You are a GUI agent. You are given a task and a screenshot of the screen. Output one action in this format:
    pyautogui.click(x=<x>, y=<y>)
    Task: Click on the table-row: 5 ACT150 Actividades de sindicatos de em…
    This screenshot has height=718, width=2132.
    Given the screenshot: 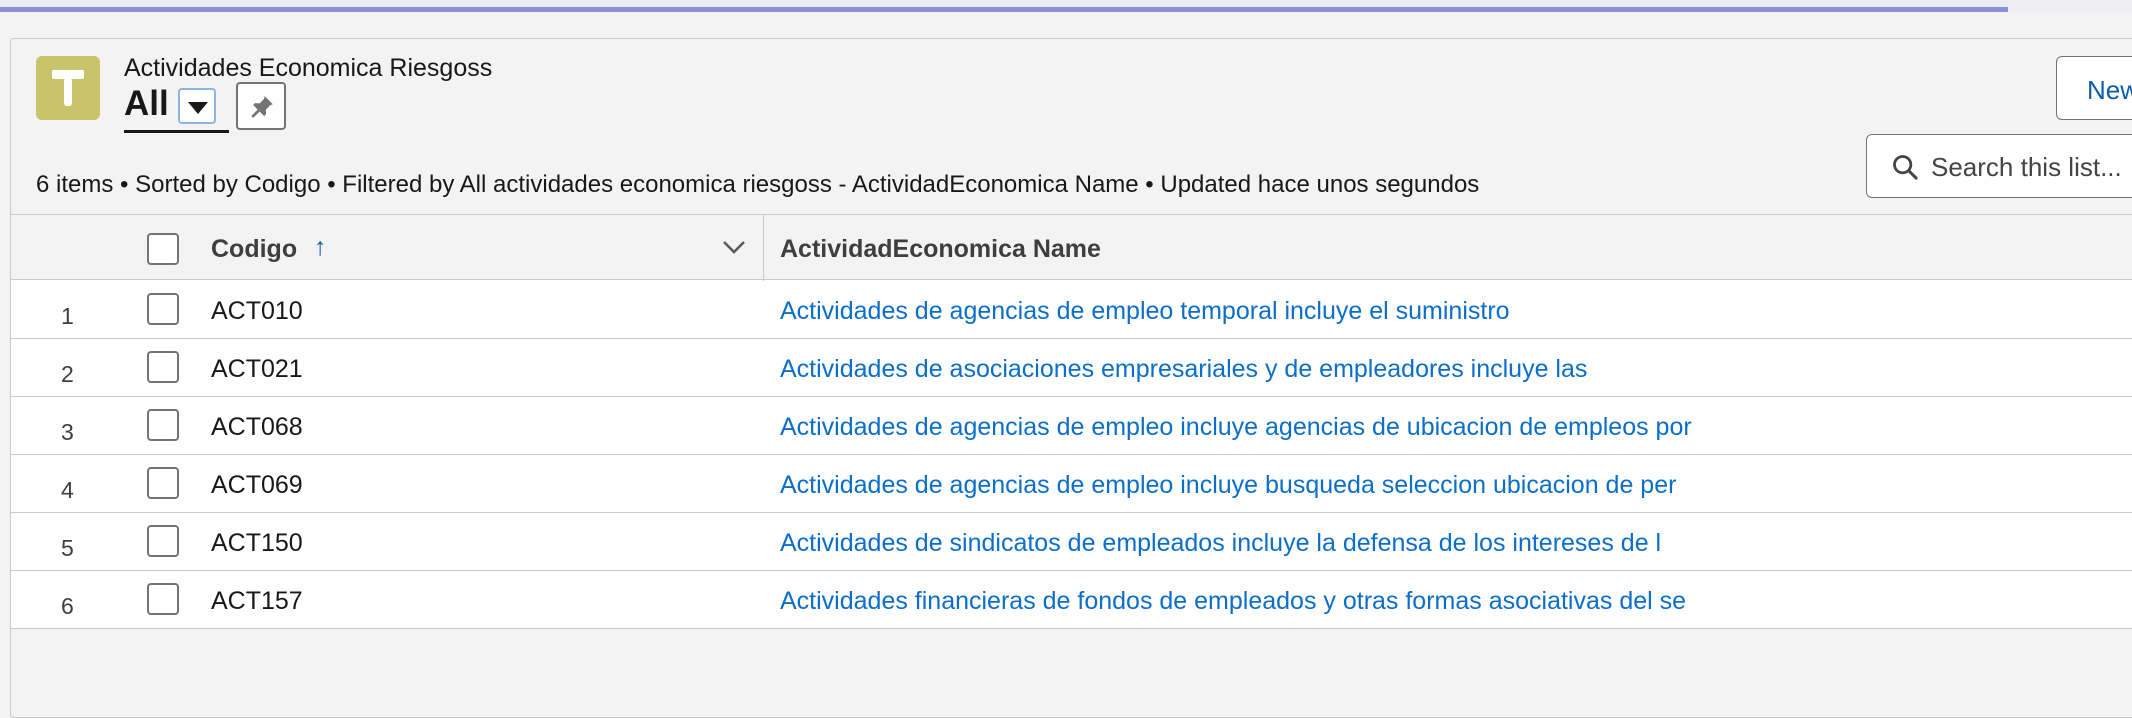 What is the action you would take?
    pyautogui.click(x=1071, y=542)
    